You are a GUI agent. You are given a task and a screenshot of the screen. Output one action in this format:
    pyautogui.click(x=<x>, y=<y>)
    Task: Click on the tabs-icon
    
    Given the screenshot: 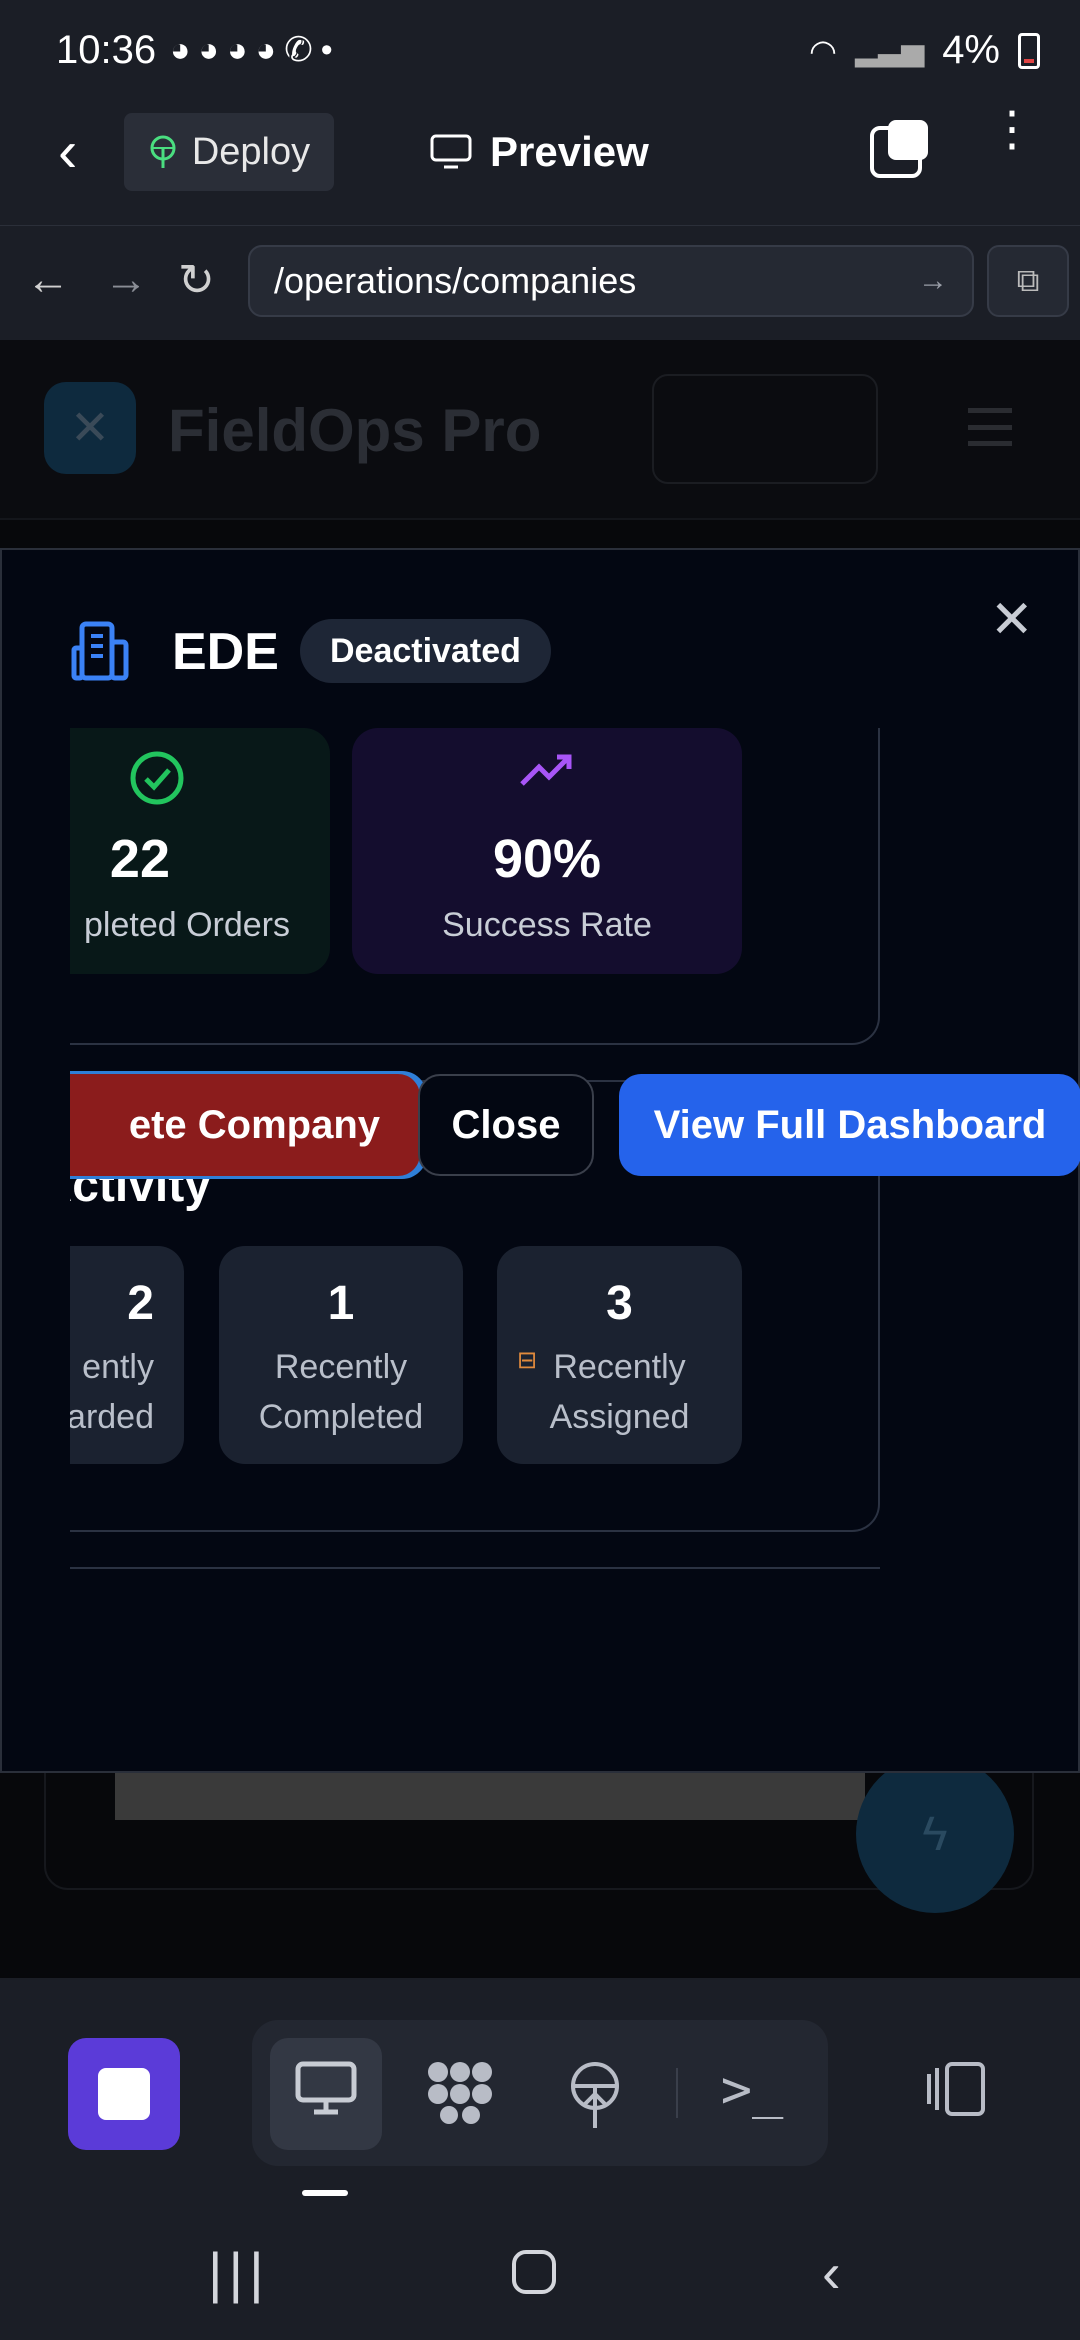 What is the action you would take?
    pyautogui.click(x=899, y=149)
    